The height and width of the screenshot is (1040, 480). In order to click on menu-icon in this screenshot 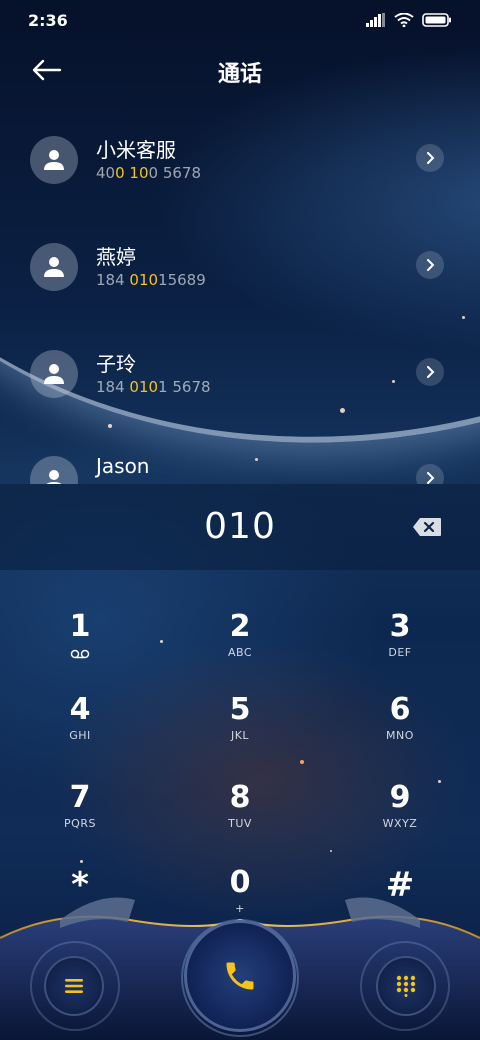, I will do `click(74, 986)`.